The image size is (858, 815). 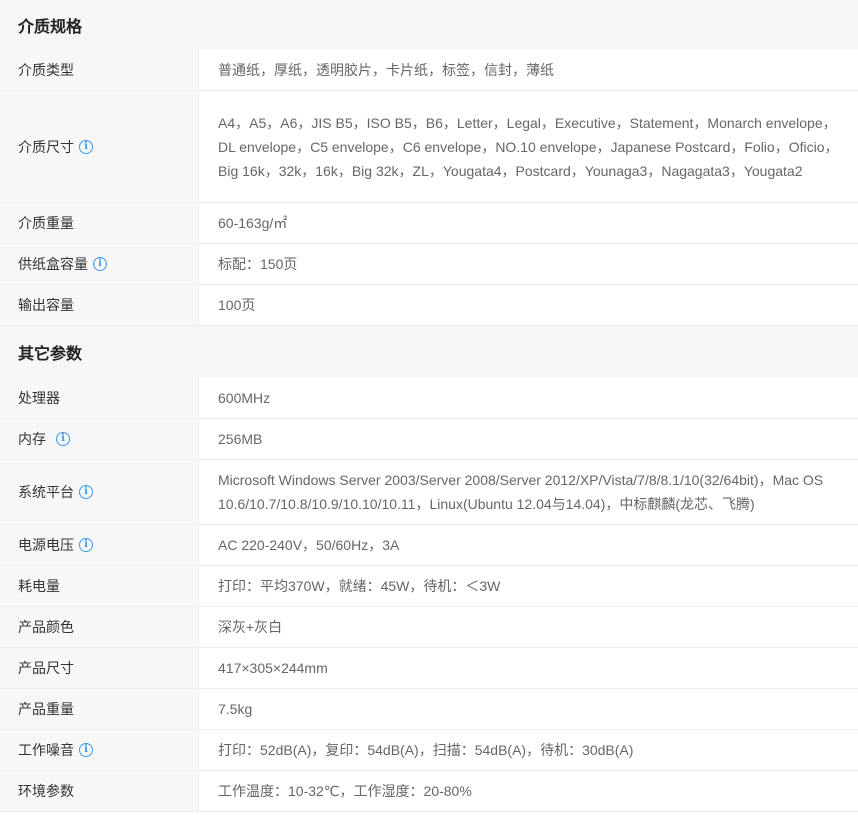 What do you see at coordinates (50, 27) in the screenshot?
I see `section-title: 介质规格` at bounding box center [50, 27].